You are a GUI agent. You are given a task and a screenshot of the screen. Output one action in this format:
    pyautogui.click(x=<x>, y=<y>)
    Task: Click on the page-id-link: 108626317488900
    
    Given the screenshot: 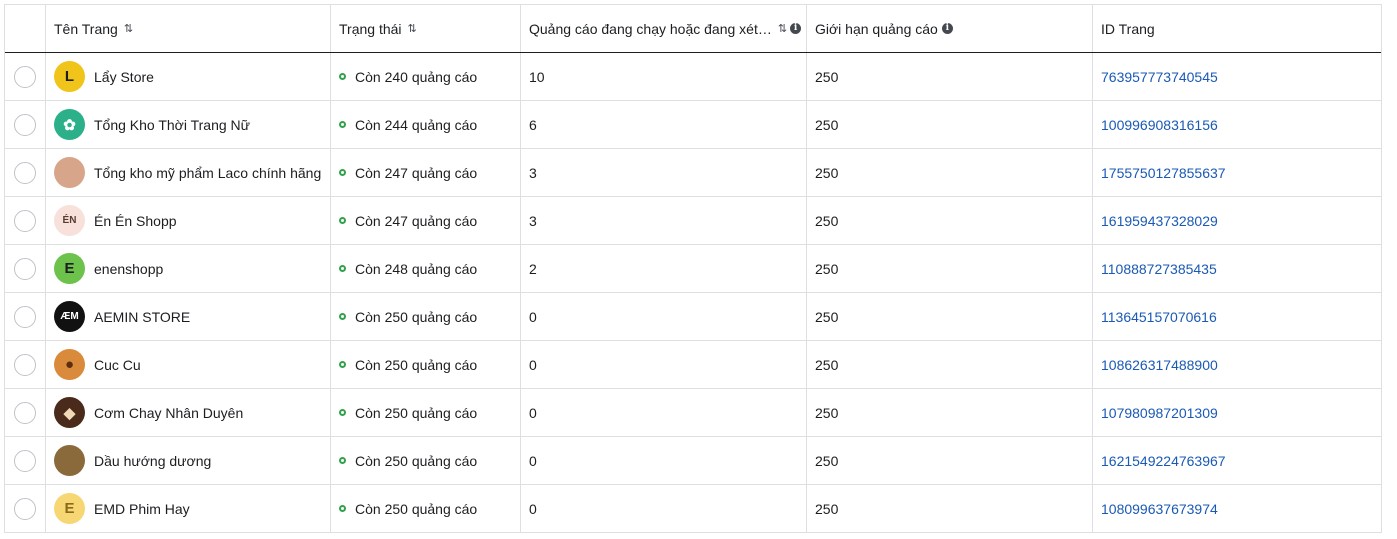 What is the action you would take?
    pyautogui.click(x=1159, y=365)
    